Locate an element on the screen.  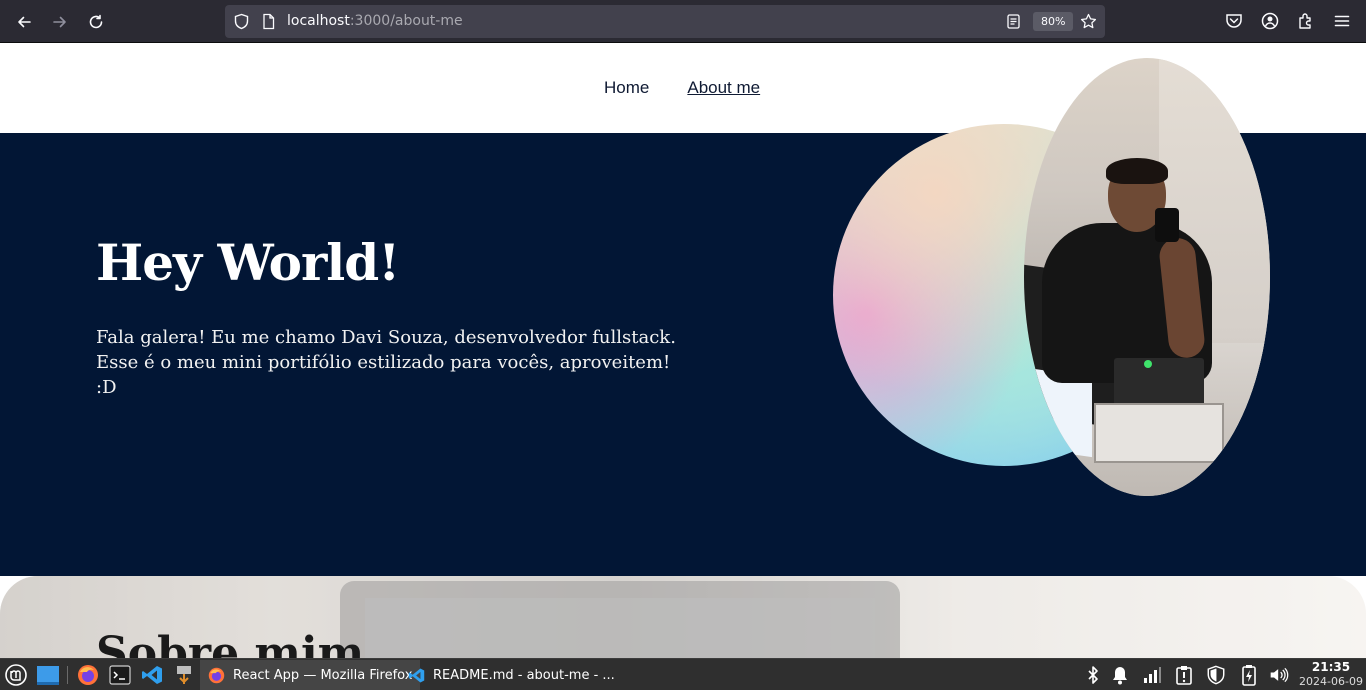
bookmark-star-icon is located at coordinates (1088, 21).